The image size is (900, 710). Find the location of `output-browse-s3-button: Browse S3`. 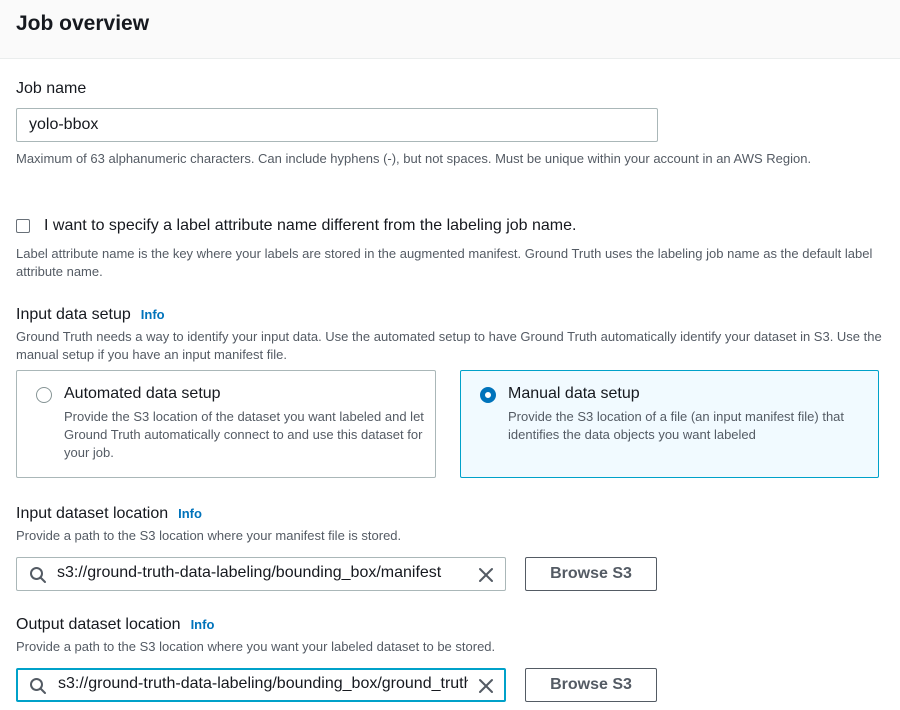

output-browse-s3-button: Browse S3 is located at coordinates (591, 685).